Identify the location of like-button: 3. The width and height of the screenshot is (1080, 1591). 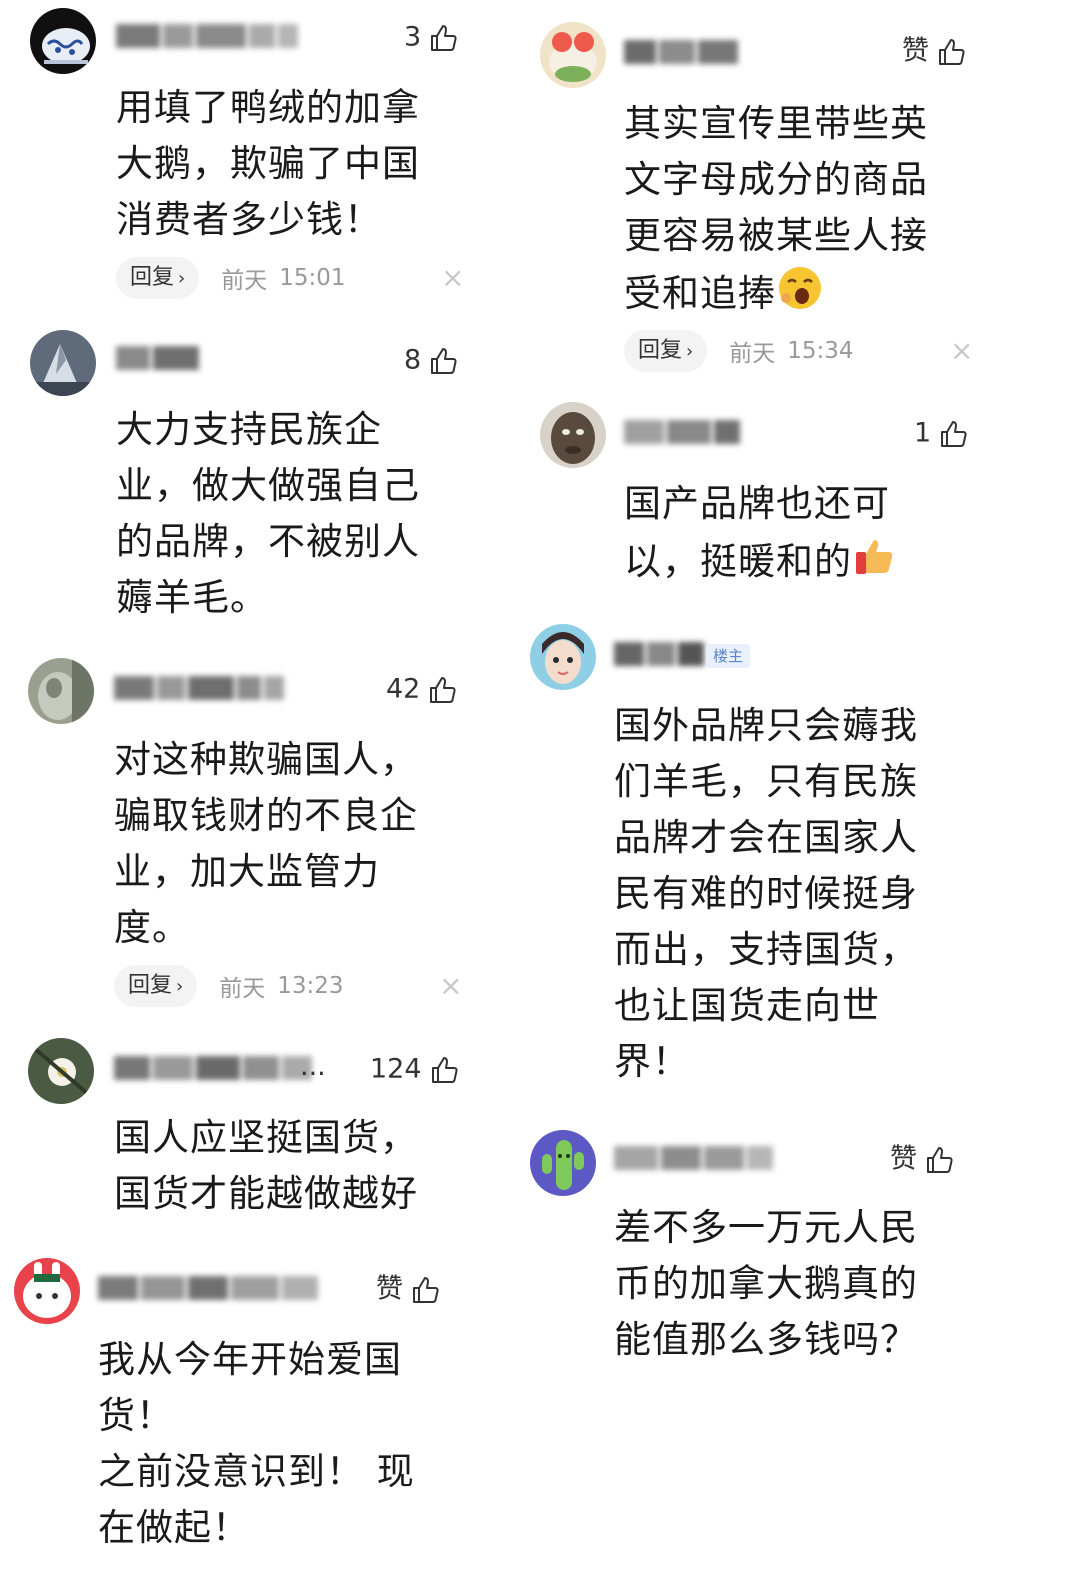
(431, 37).